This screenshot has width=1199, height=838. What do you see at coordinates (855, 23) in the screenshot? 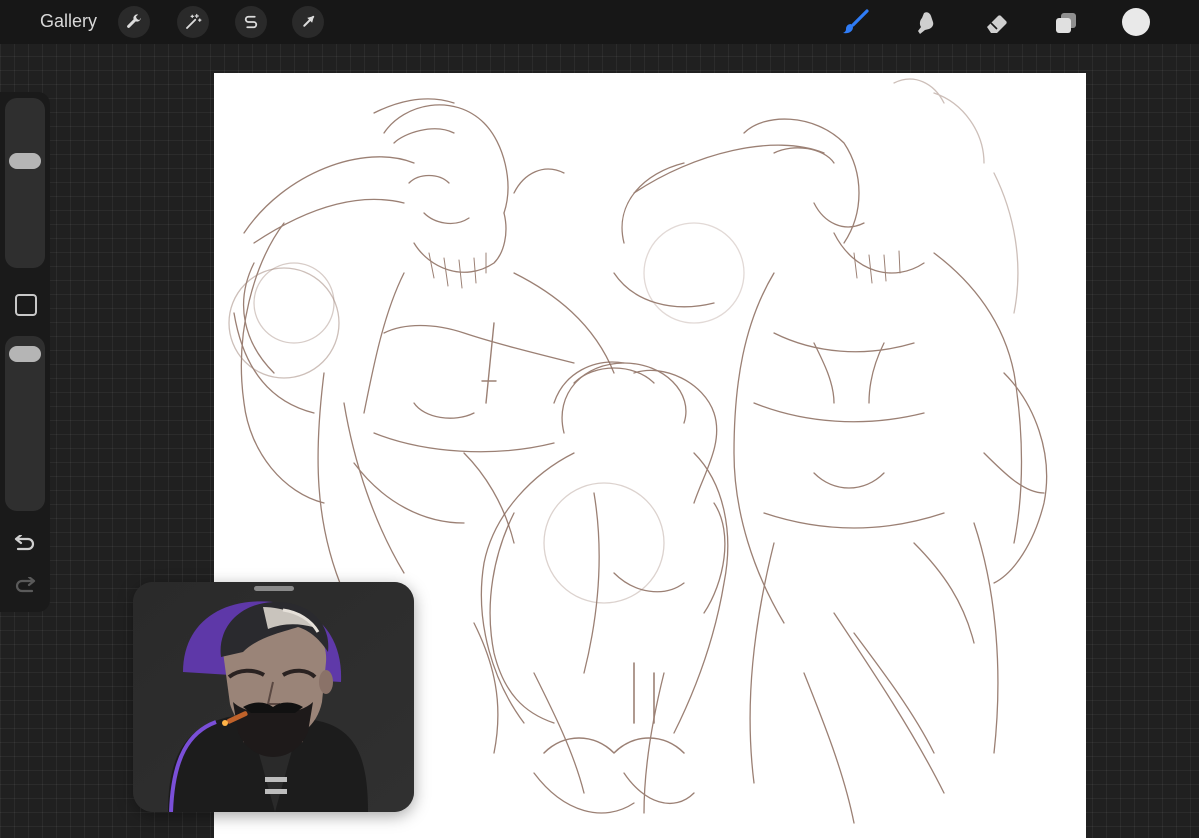
I see `brush-icon` at bounding box center [855, 23].